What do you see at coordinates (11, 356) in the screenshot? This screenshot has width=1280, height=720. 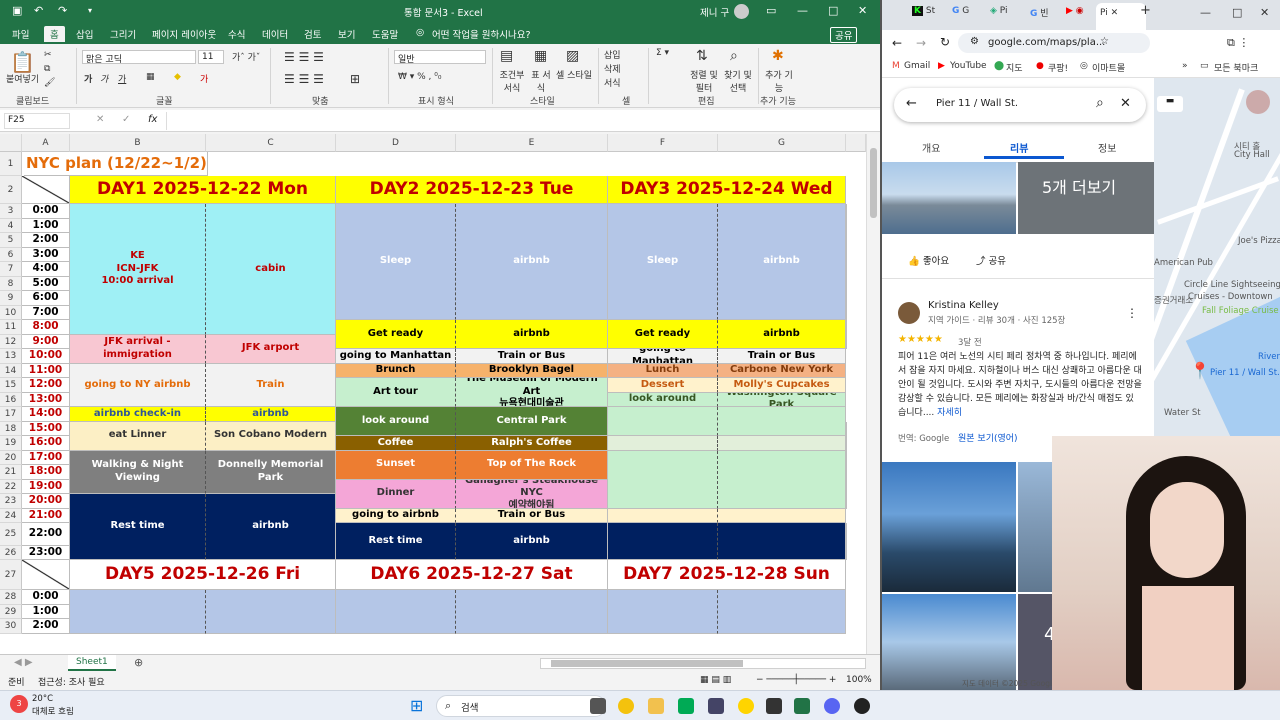 I see `row-header: 13` at bounding box center [11, 356].